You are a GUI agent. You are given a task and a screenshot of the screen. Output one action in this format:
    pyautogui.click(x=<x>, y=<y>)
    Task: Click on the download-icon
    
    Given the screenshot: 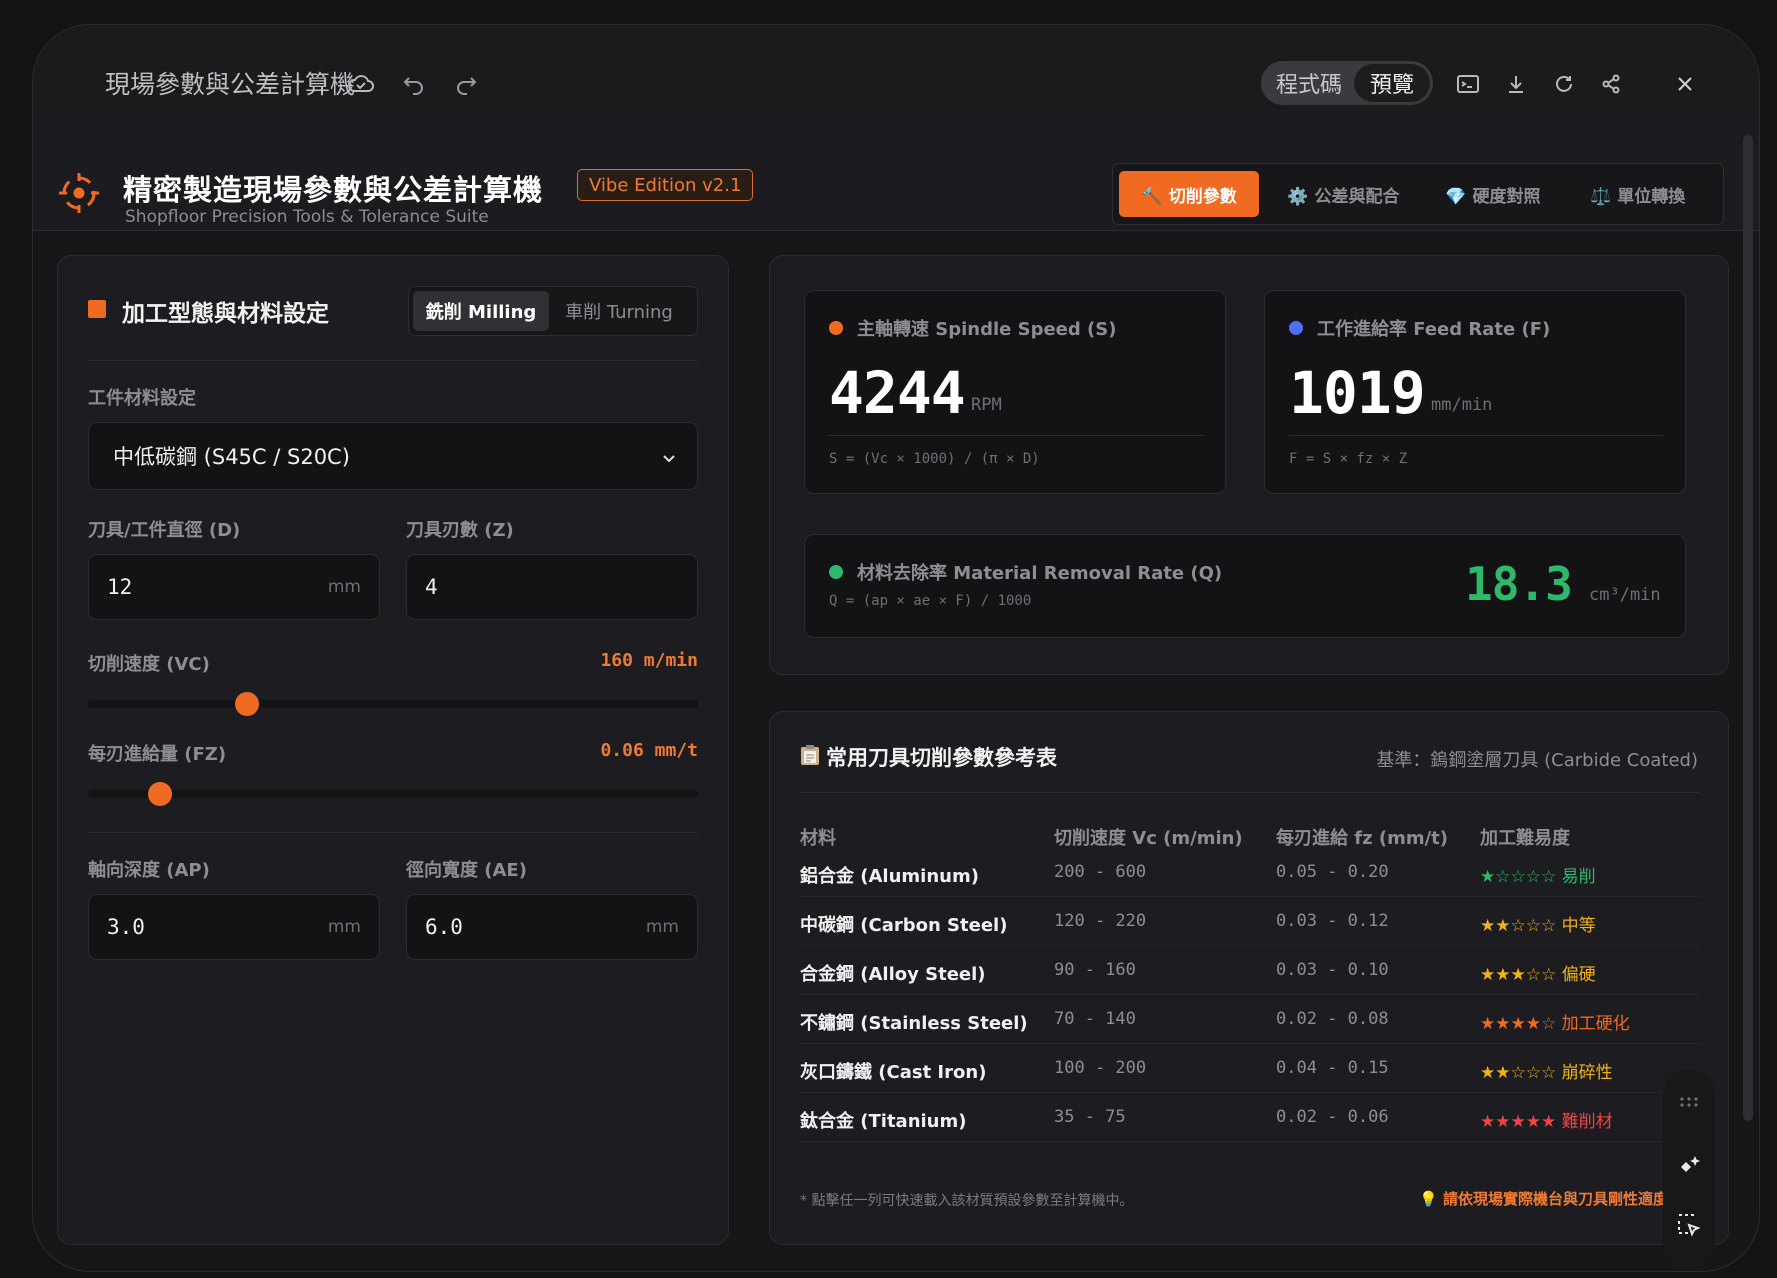 What is the action you would take?
    pyautogui.click(x=1516, y=84)
    